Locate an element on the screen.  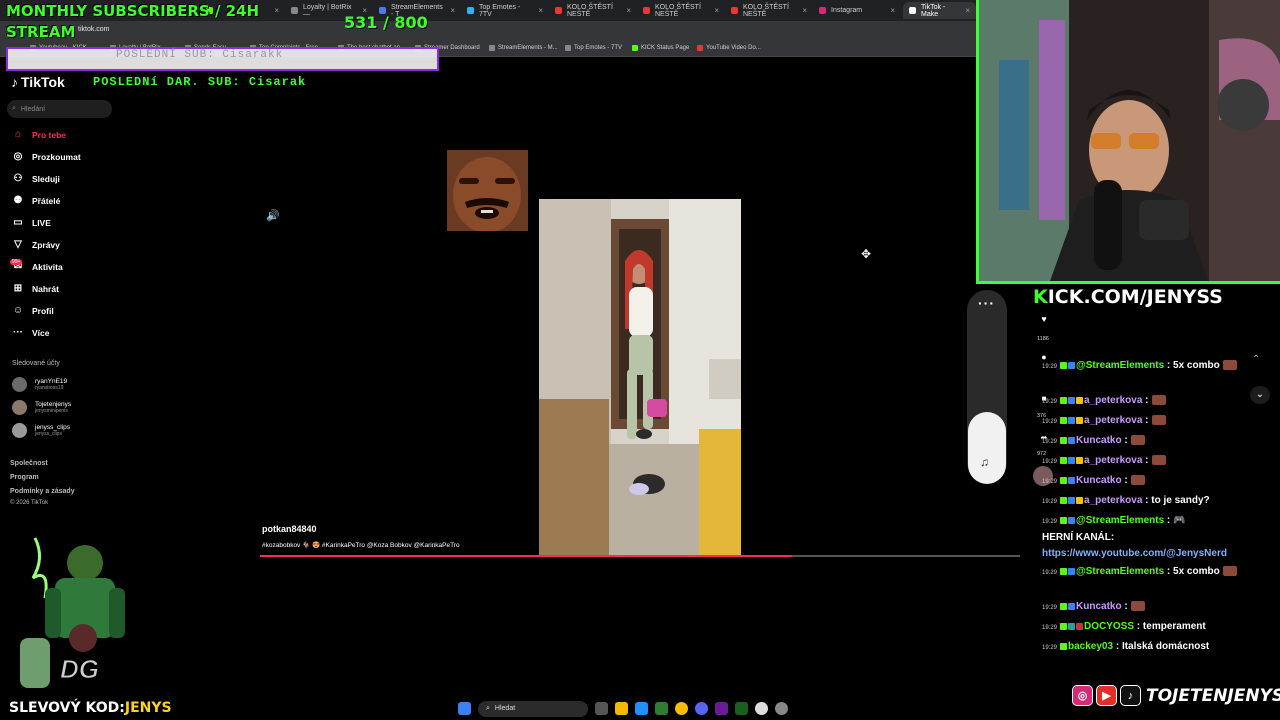
browser-tab-active: TikTok - Make × is located at coordinates (939, 10).